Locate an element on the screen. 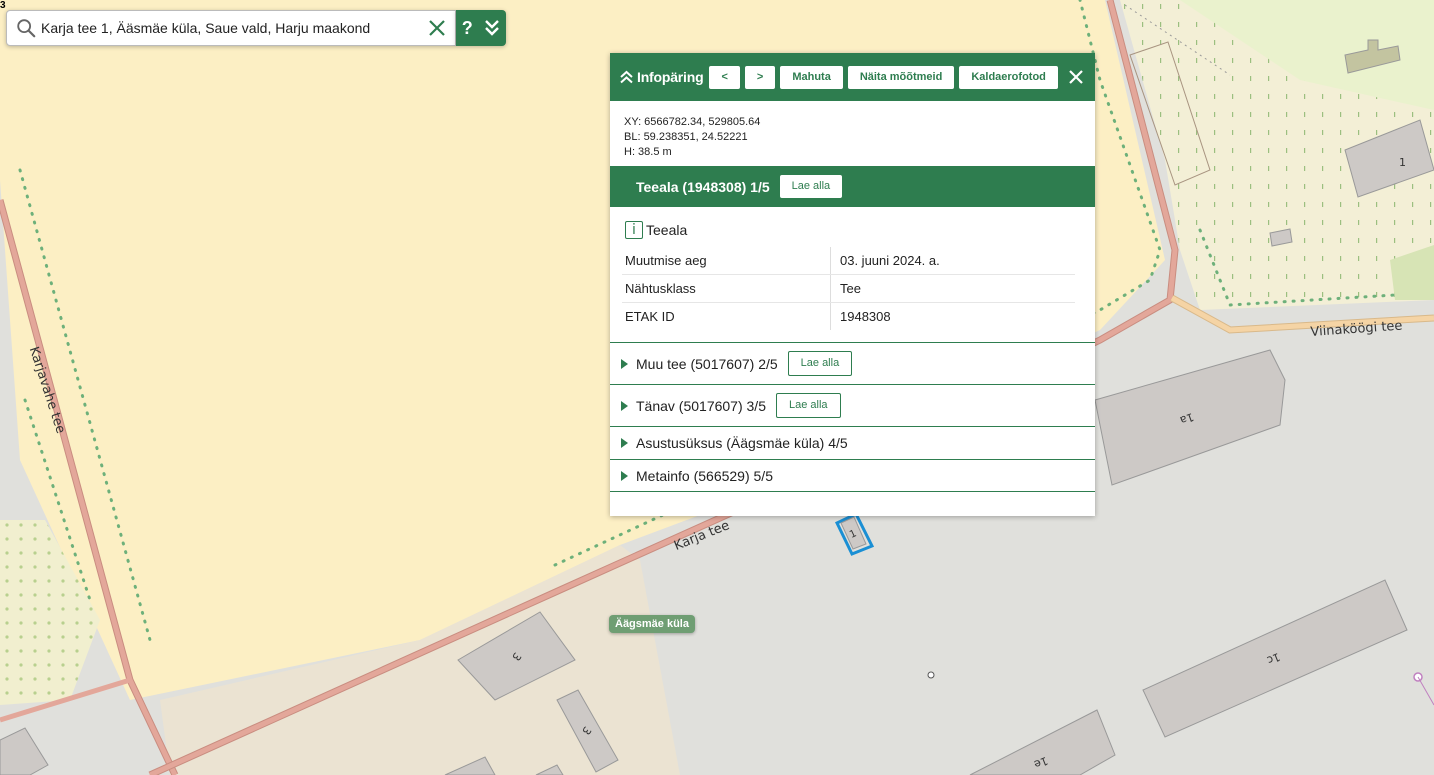 The height and width of the screenshot is (775, 1434). search-bar is located at coordinates (231, 28).